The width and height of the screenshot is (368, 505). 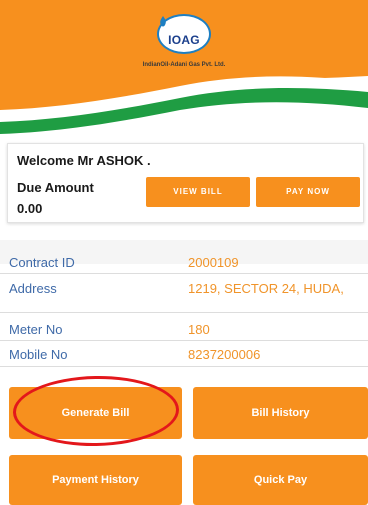 I want to click on logo-text: IOAG, so click(x=184, y=40).